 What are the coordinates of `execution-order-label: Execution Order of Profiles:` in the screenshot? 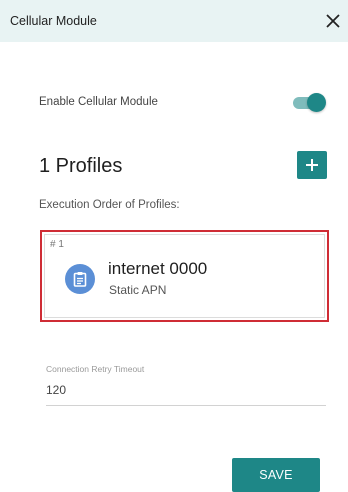 It's located at (109, 205).